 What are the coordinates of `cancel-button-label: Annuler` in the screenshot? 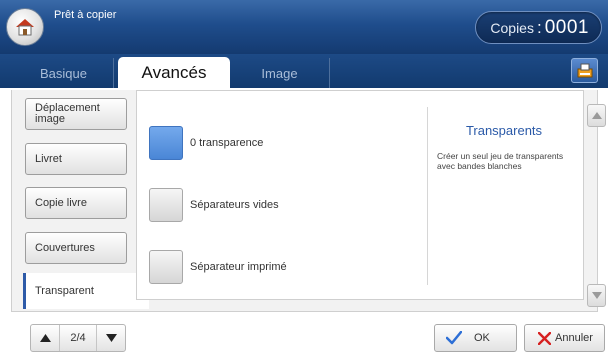 It's located at (574, 338).